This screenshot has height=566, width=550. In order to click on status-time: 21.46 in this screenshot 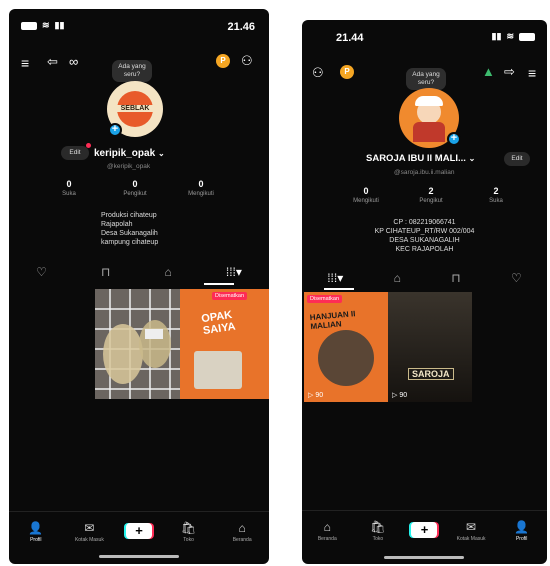, I will do `click(241, 27)`.